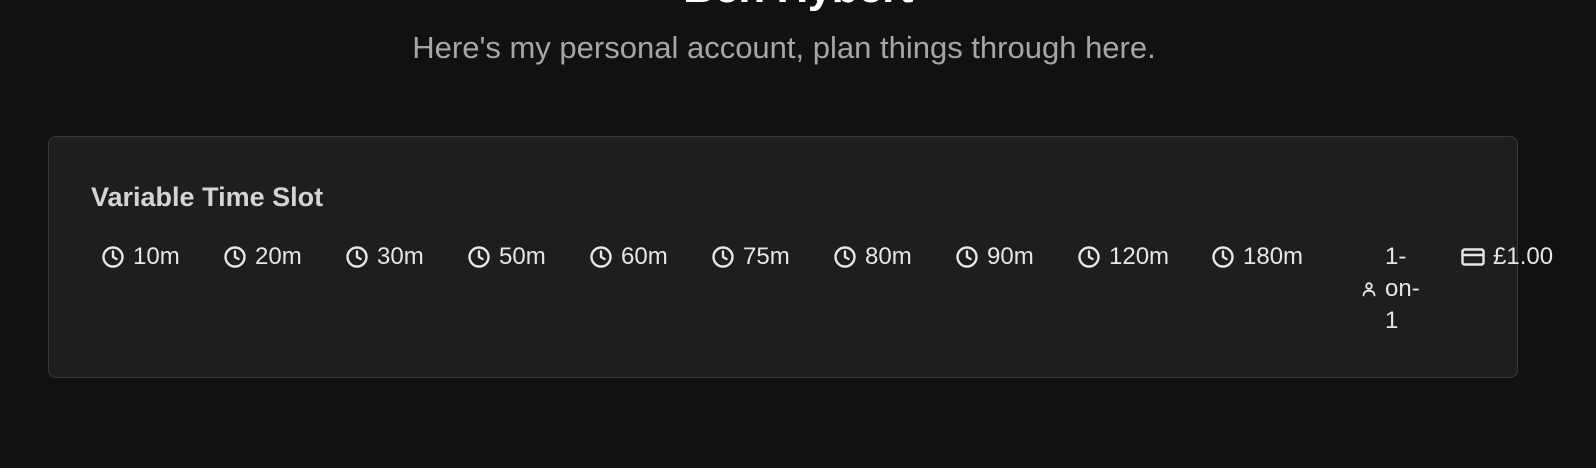 The width and height of the screenshot is (1596, 468). I want to click on duration-badge: 10m, so click(162, 257).